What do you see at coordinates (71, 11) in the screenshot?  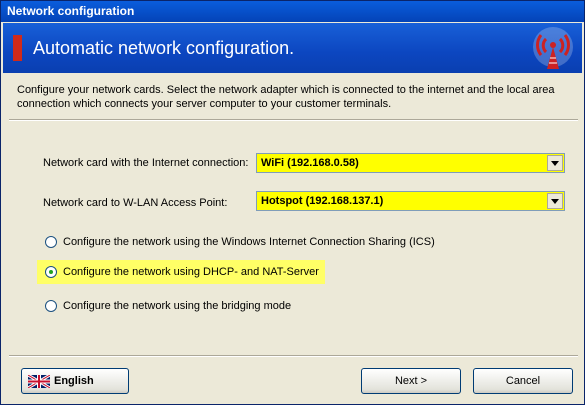 I see `window-title: Network configuration` at bounding box center [71, 11].